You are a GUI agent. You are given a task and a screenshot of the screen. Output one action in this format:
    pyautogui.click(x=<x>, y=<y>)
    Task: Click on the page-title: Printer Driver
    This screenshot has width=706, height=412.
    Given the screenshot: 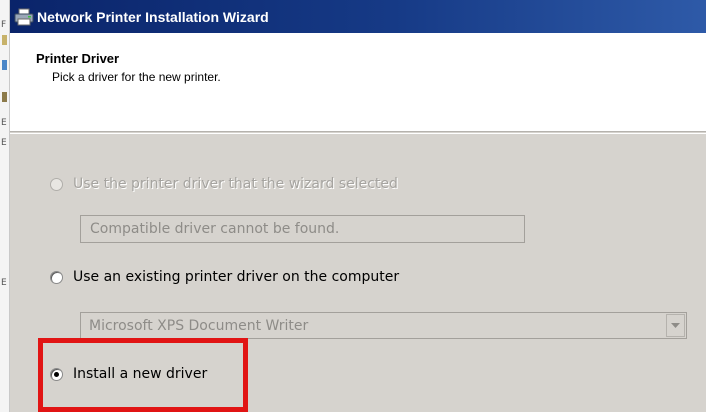 What is the action you would take?
    pyautogui.click(x=78, y=58)
    